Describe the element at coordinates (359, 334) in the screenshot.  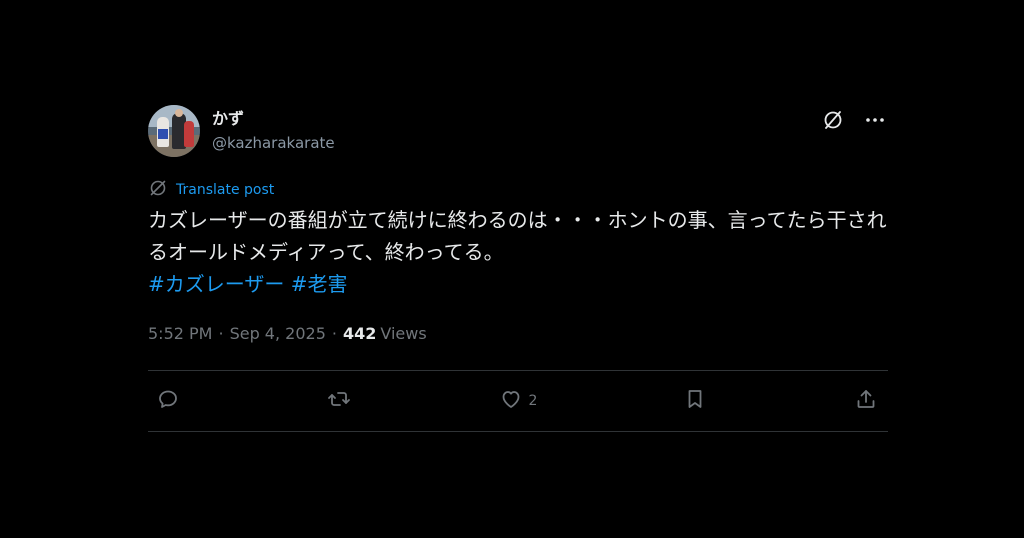
I see `views-count: 442` at that location.